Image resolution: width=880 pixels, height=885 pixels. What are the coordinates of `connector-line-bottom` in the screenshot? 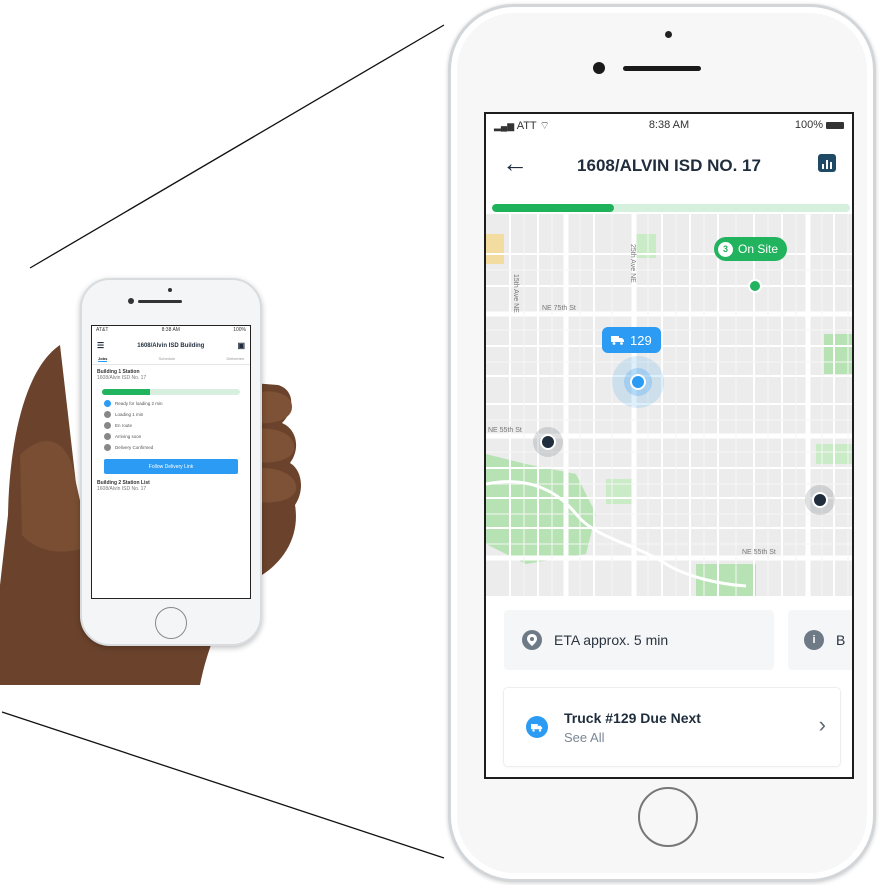 It's located at (223, 785).